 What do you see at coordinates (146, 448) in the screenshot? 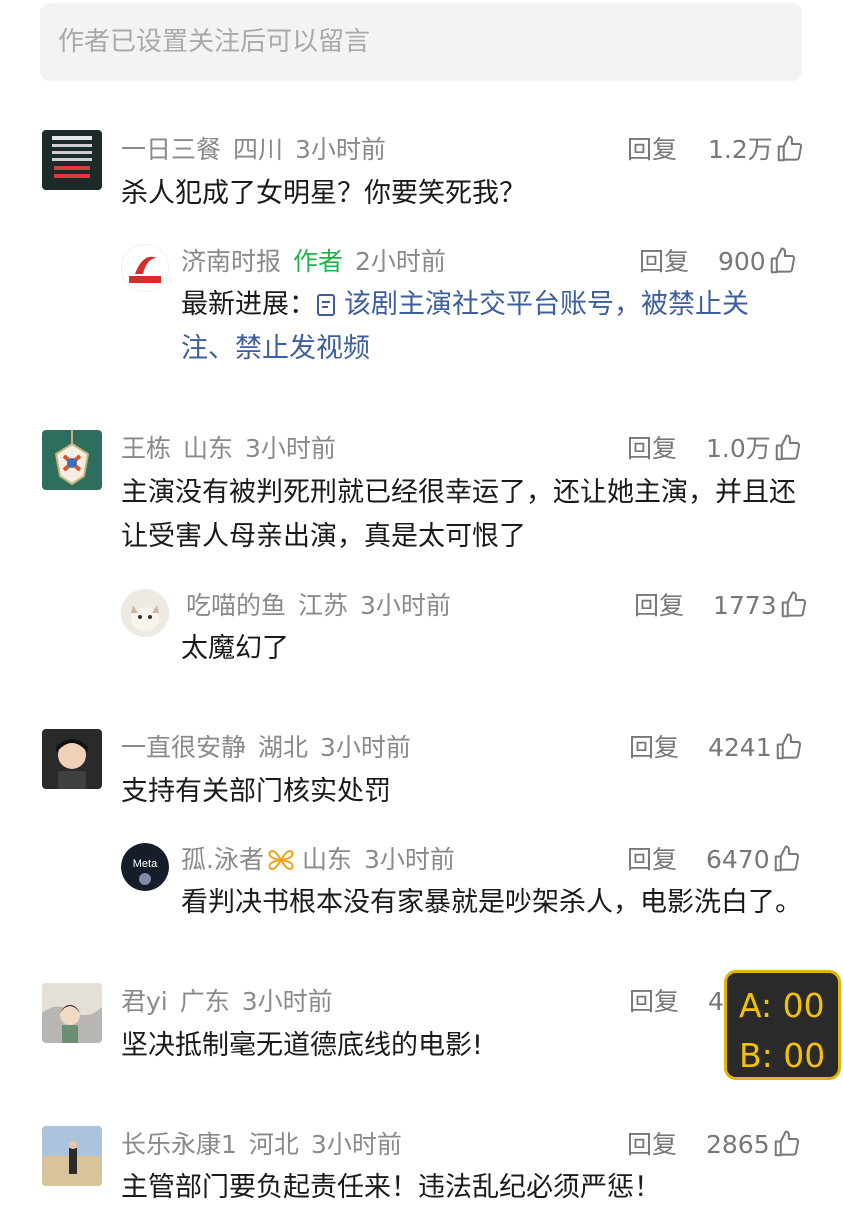
I see `username: 王栋` at bounding box center [146, 448].